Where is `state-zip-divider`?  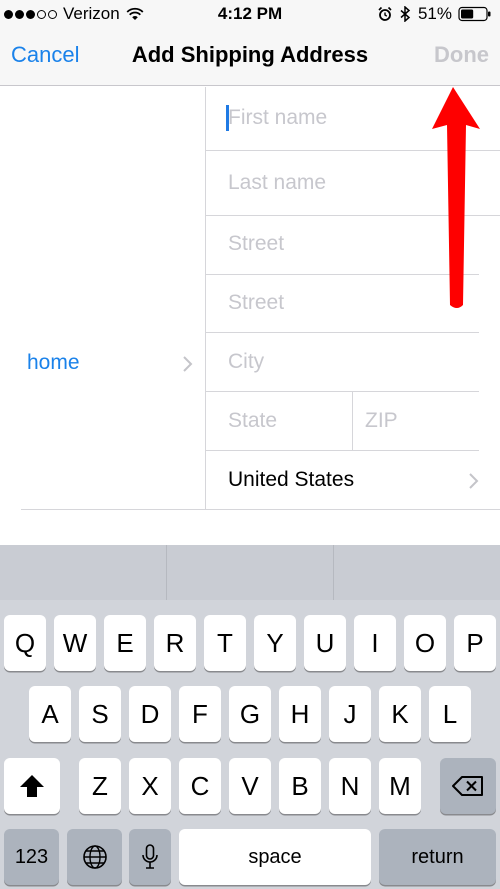
state-zip-divider is located at coordinates (352, 420).